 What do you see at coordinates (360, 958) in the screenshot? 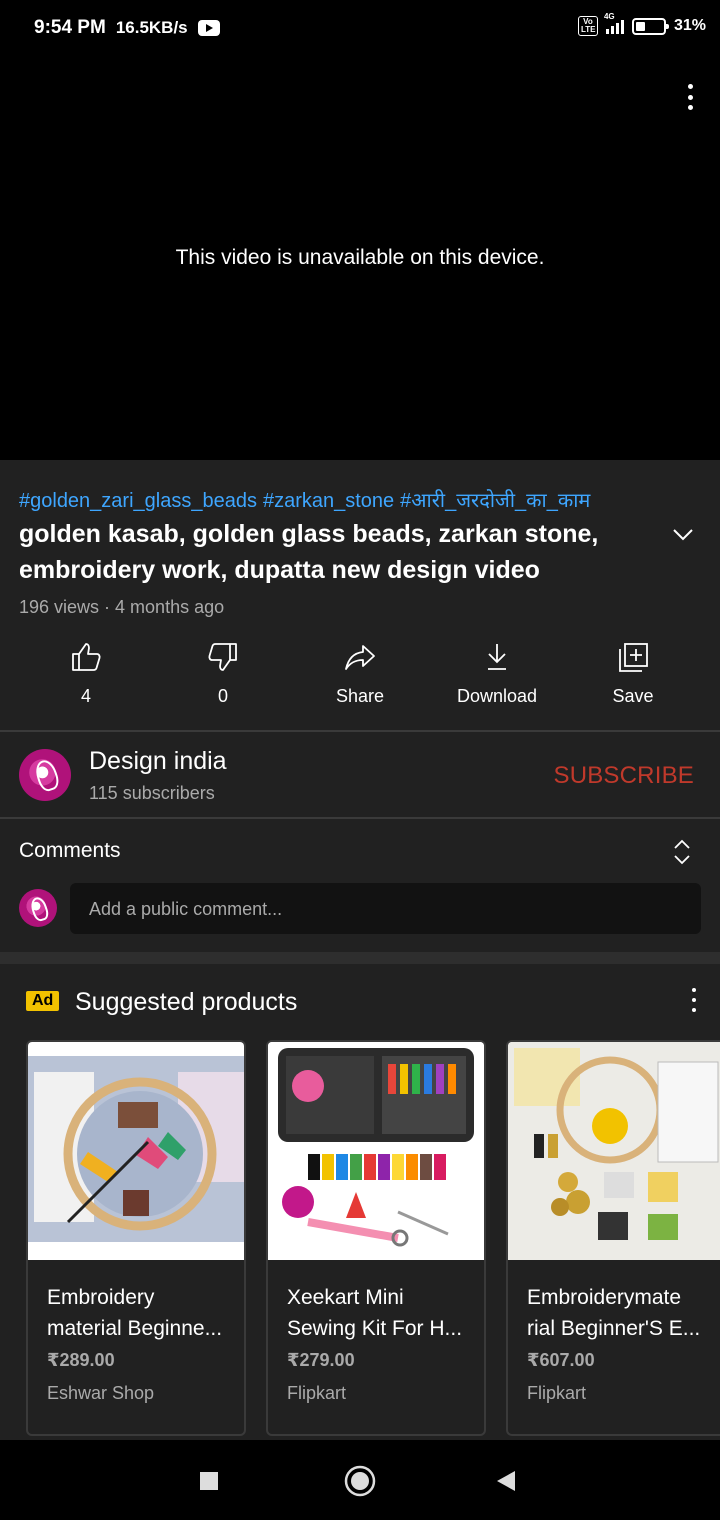
I see `section-separator` at bounding box center [360, 958].